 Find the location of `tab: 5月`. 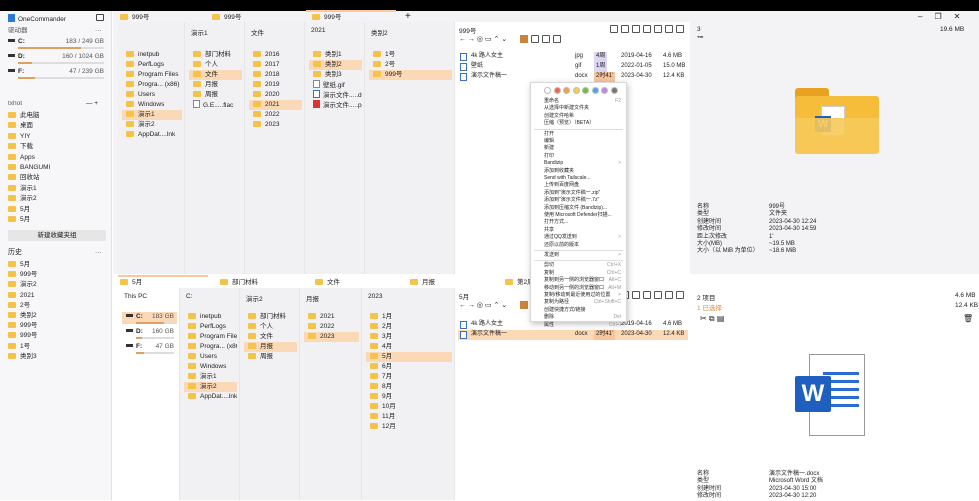

tab: 5月 is located at coordinates (131, 283).